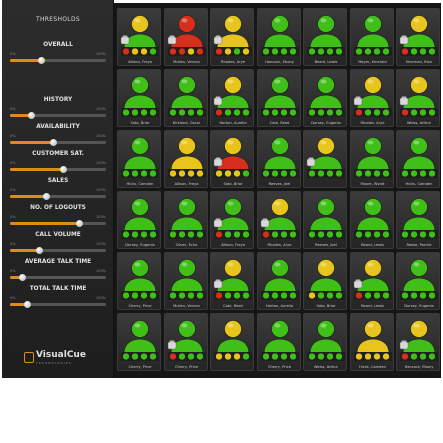 The image size is (443, 443). I want to click on threshold-label: CALL VOLUME, so click(58, 235).